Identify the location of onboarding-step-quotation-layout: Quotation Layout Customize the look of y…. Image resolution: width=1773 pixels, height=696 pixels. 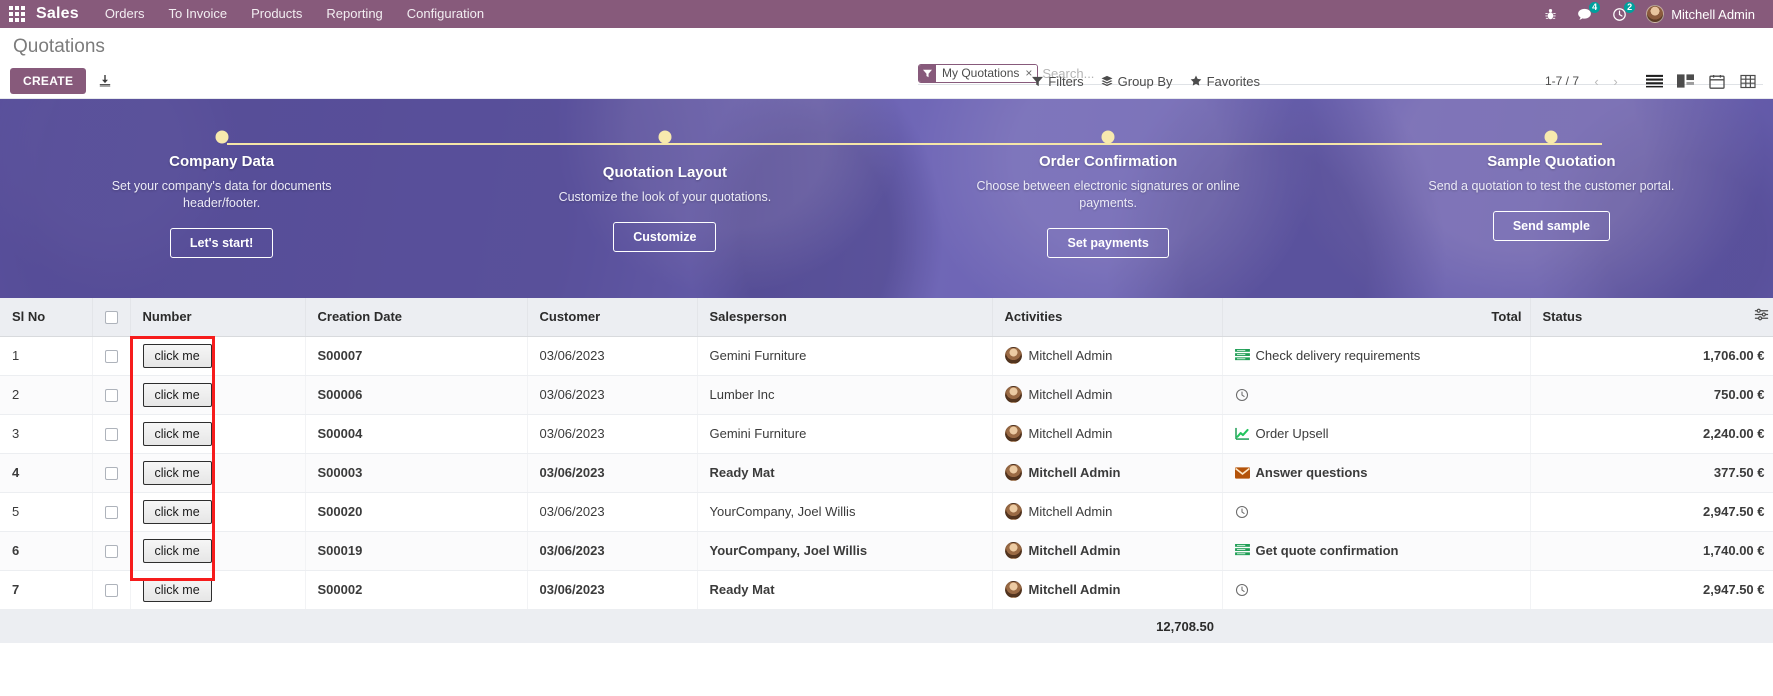
(664, 175).